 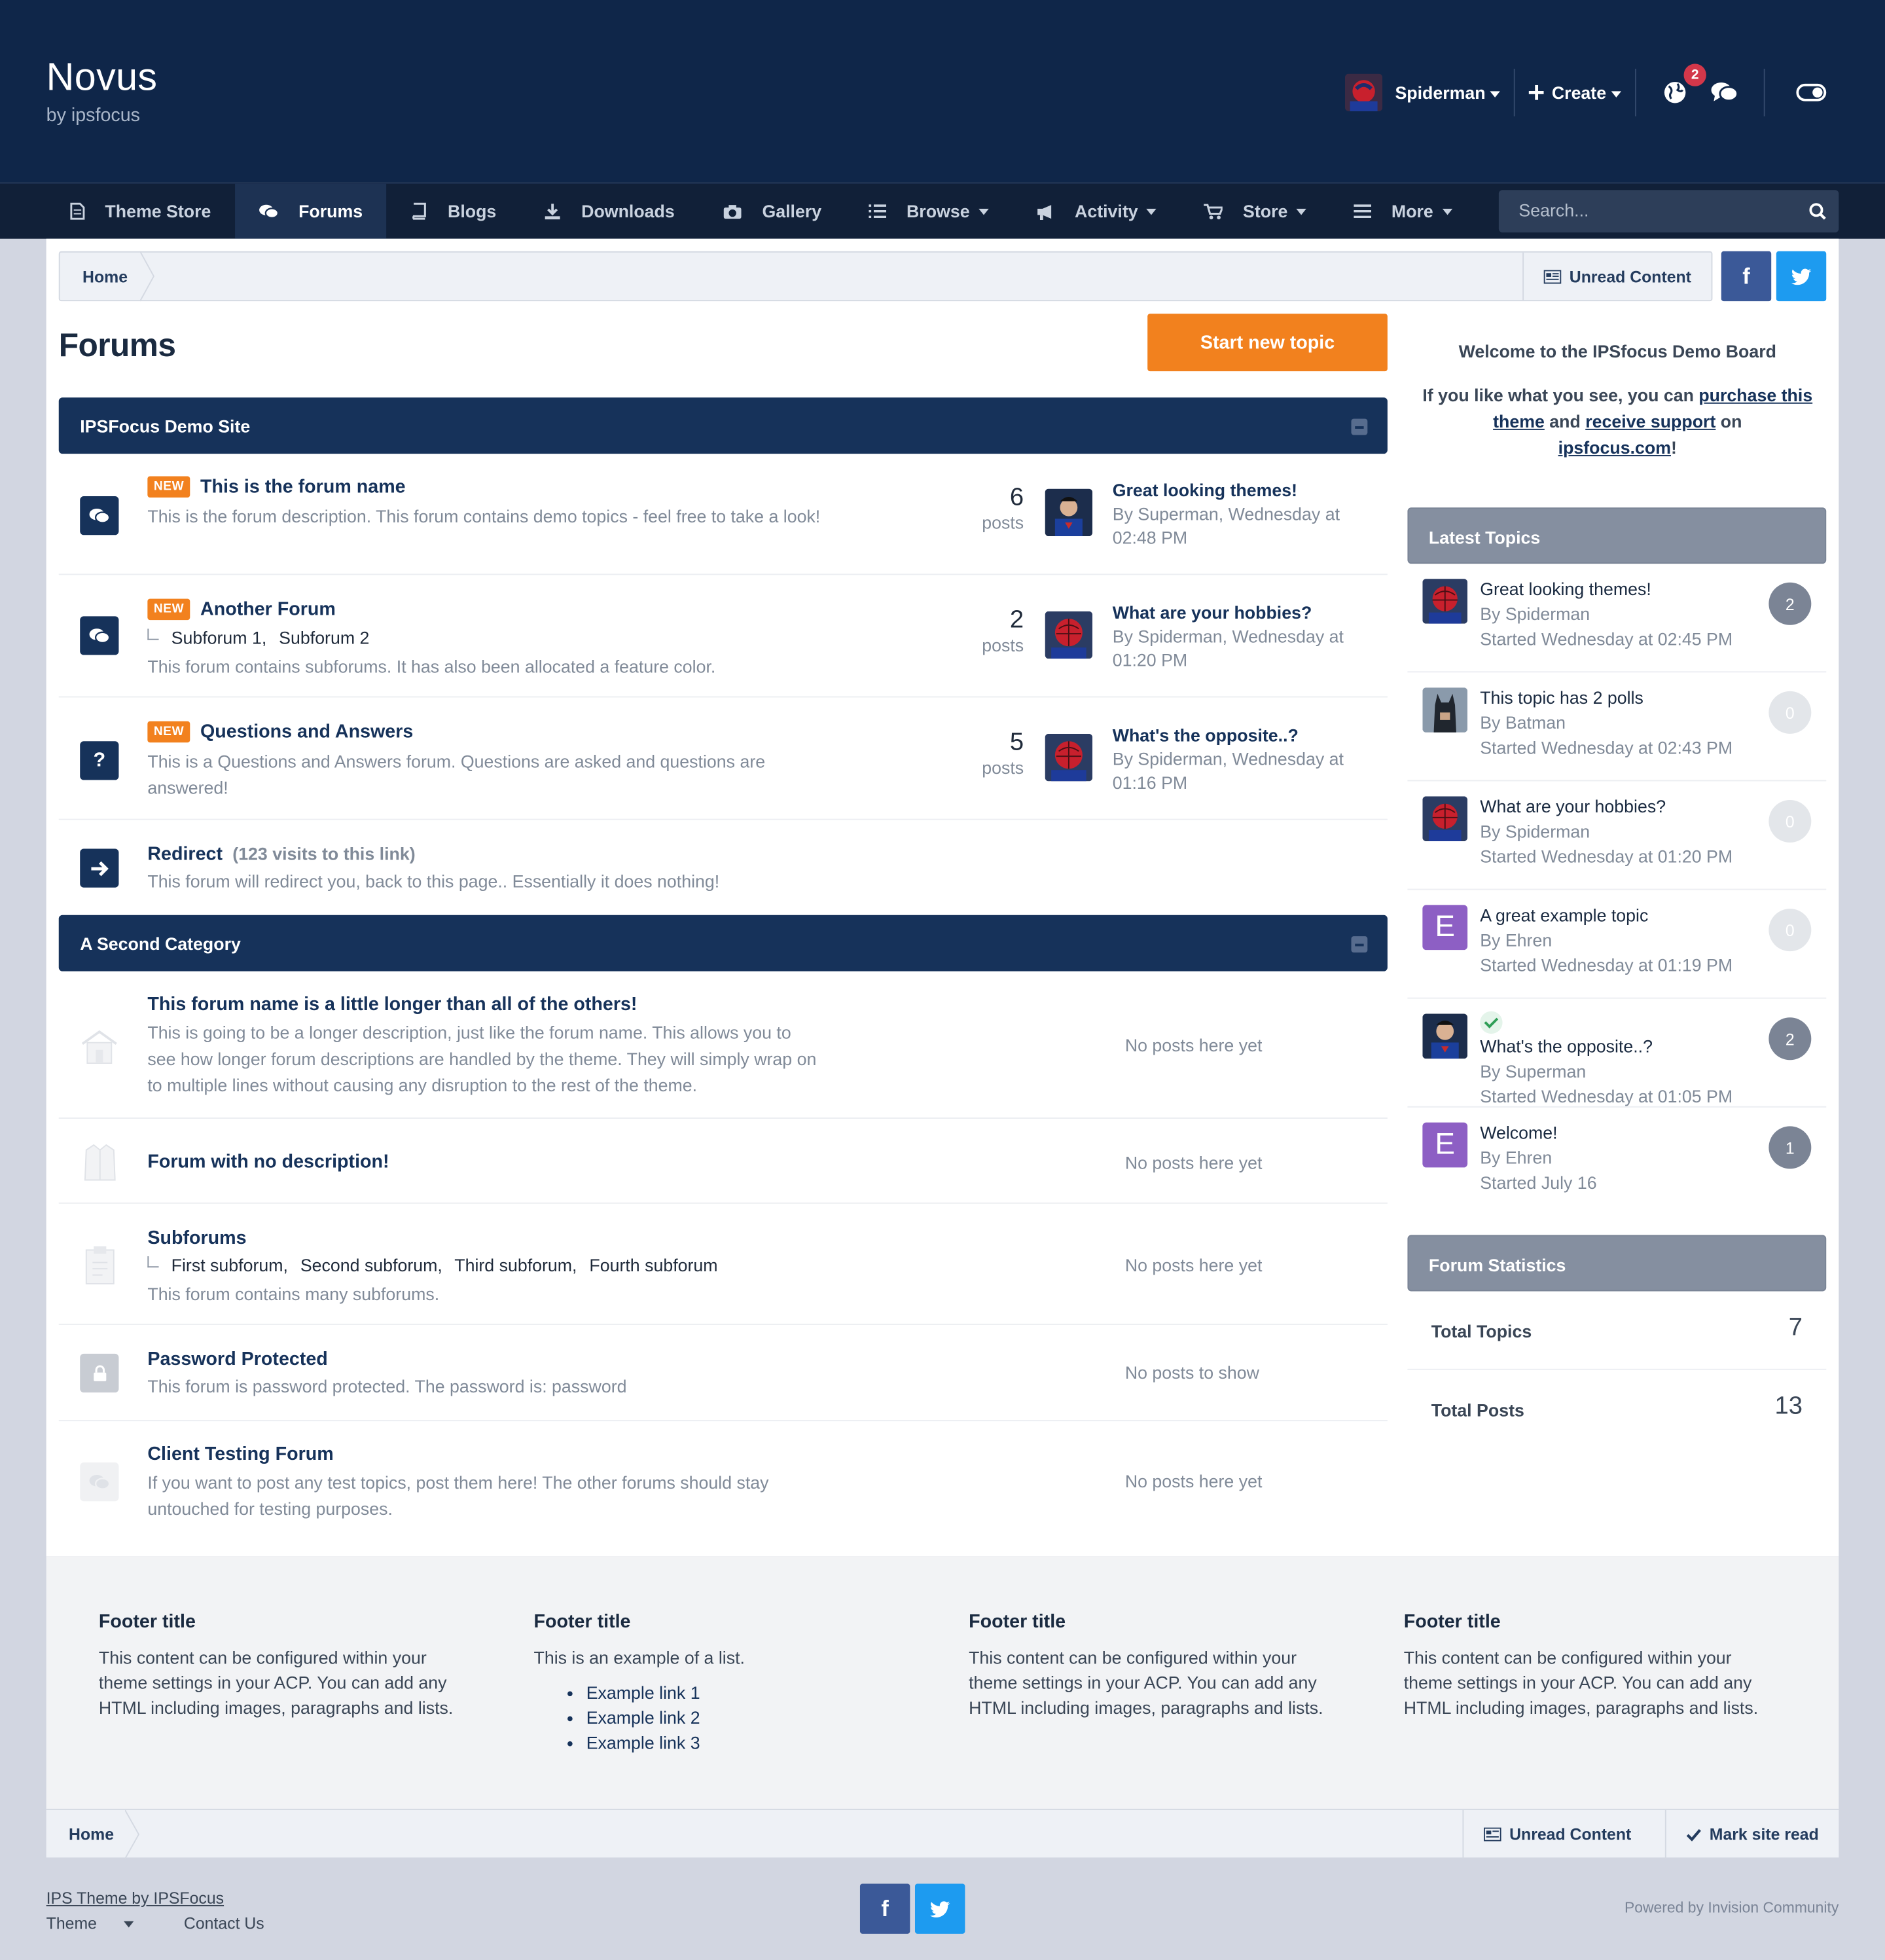 I want to click on footer-link: Example link 2, so click(x=747, y=1717).